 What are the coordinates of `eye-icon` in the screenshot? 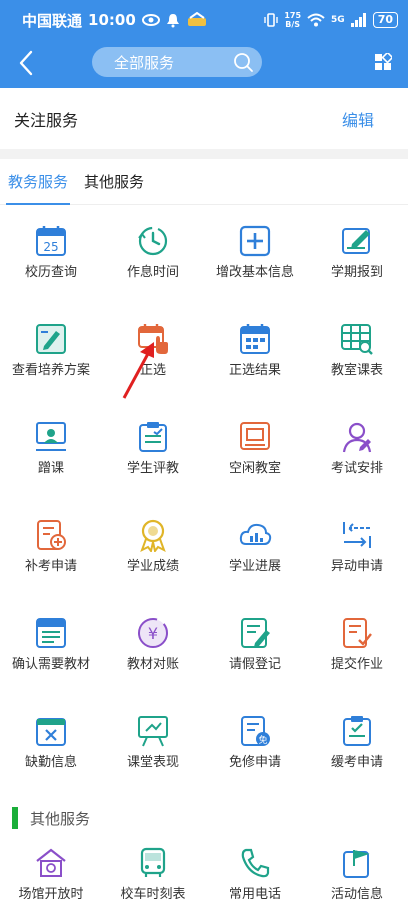 It's located at (150, 20).